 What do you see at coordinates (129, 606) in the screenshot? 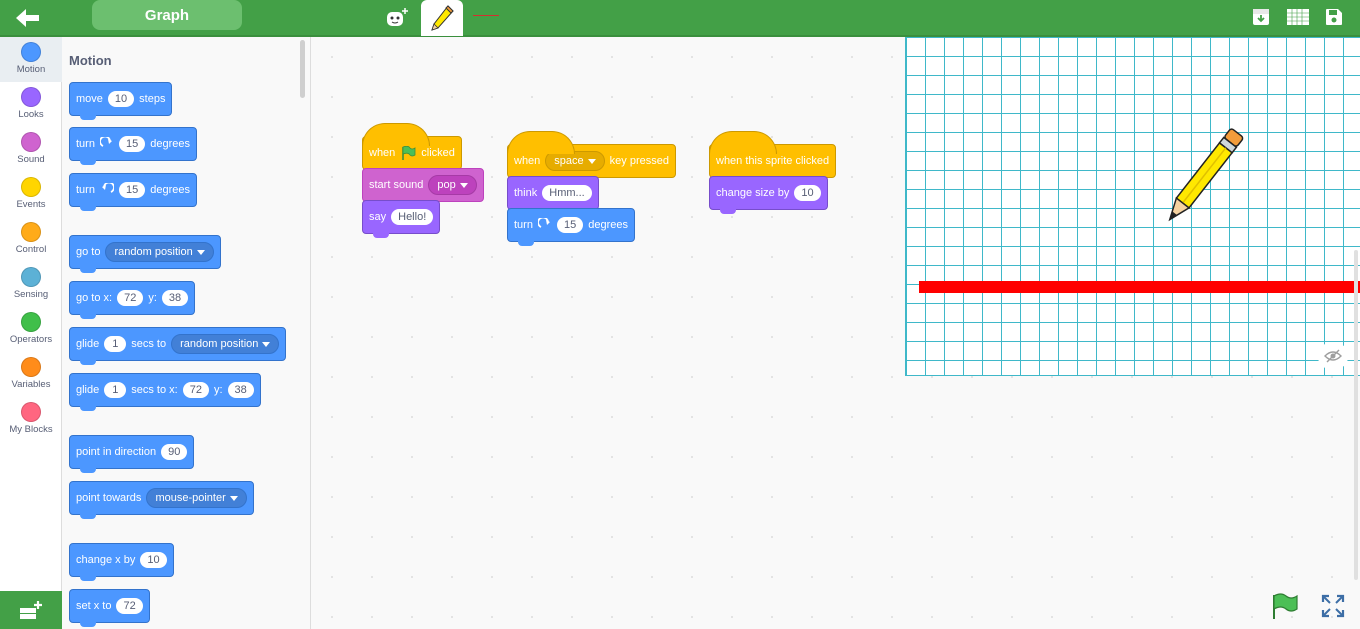
I see `x-set-input: 72` at bounding box center [129, 606].